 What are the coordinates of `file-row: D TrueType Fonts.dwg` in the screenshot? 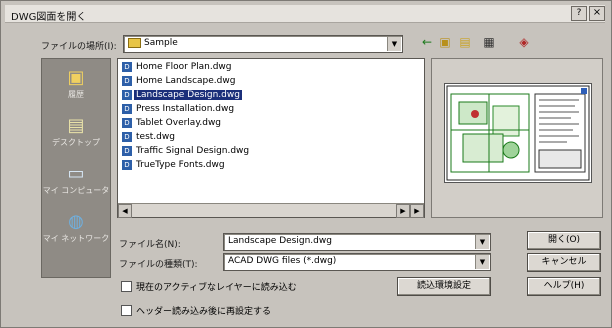 It's located at (174, 166).